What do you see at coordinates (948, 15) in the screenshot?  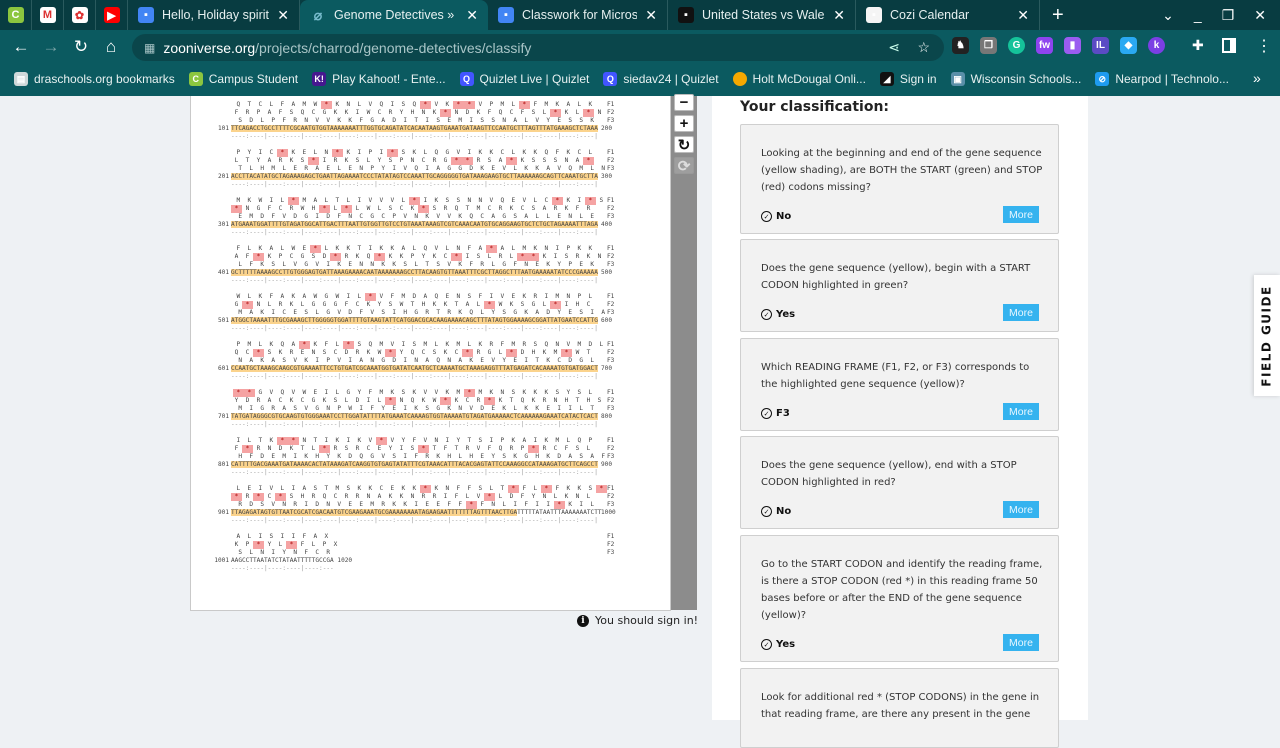 I see `tab-4: ▪ Cozi Calendar ✕` at bounding box center [948, 15].